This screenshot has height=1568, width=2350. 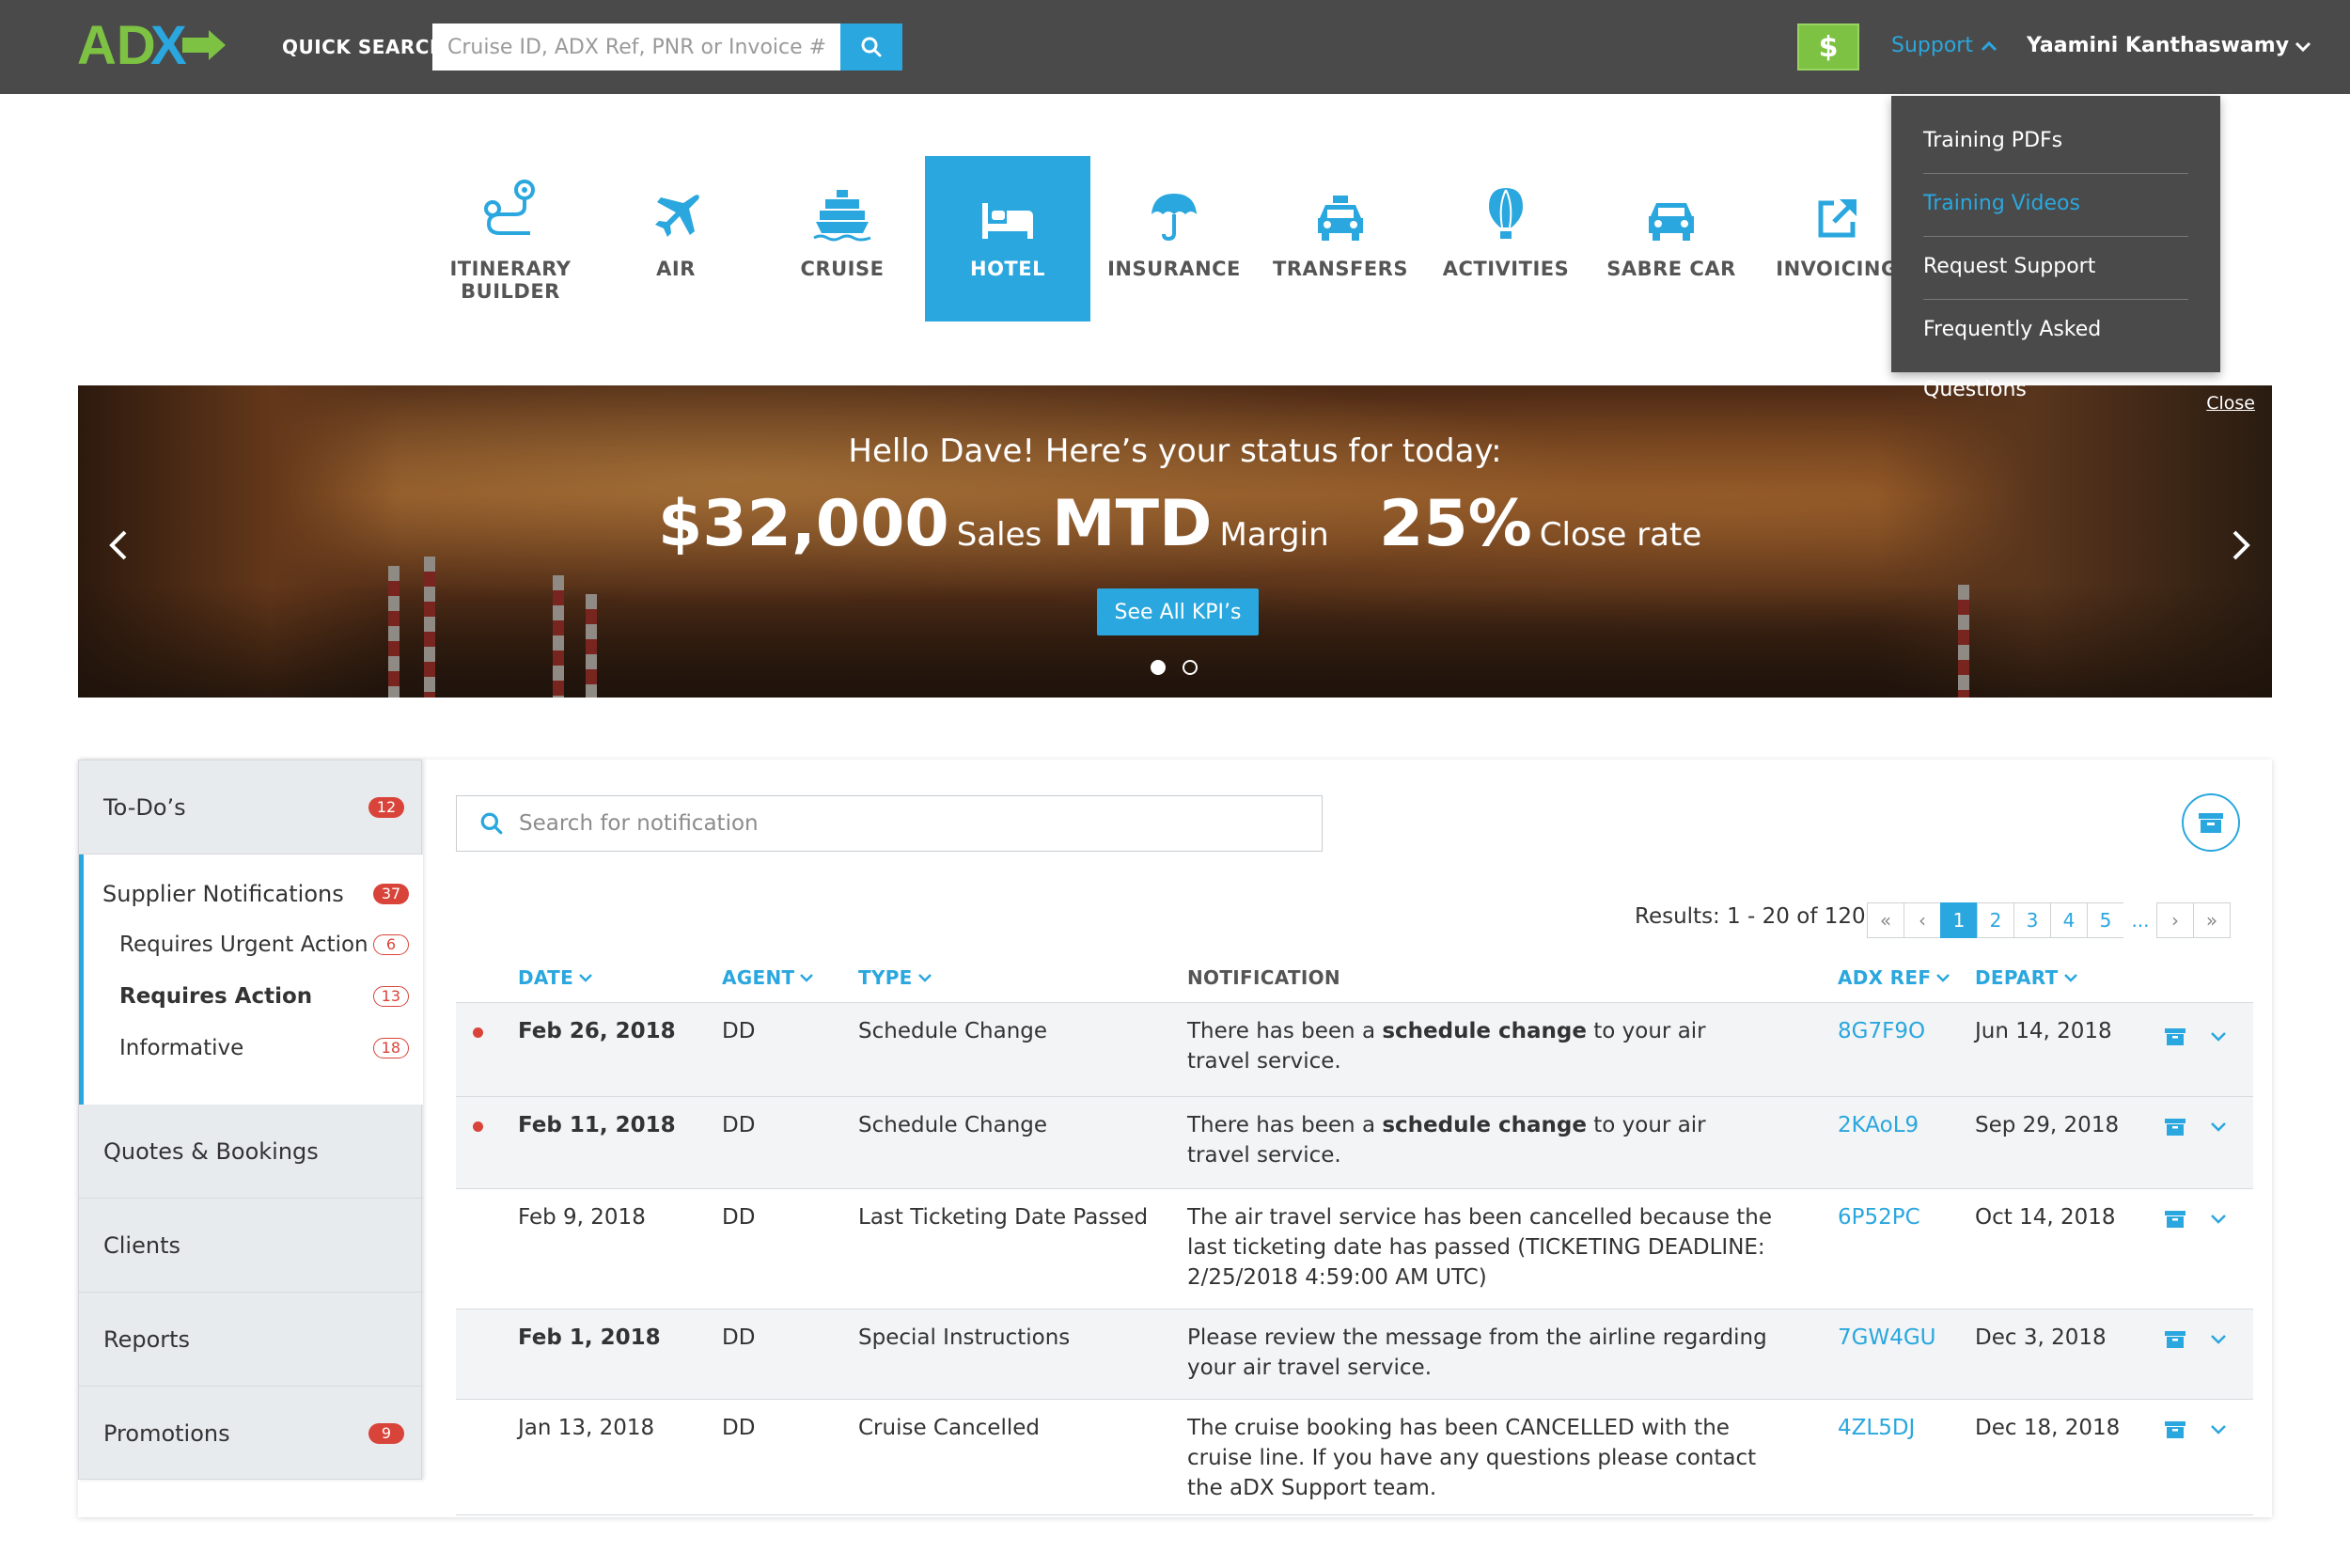 What do you see at coordinates (2169, 45) in the screenshot?
I see `user-menu-toggle: Yaamini Kanthaswamy` at bounding box center [2169, 45].